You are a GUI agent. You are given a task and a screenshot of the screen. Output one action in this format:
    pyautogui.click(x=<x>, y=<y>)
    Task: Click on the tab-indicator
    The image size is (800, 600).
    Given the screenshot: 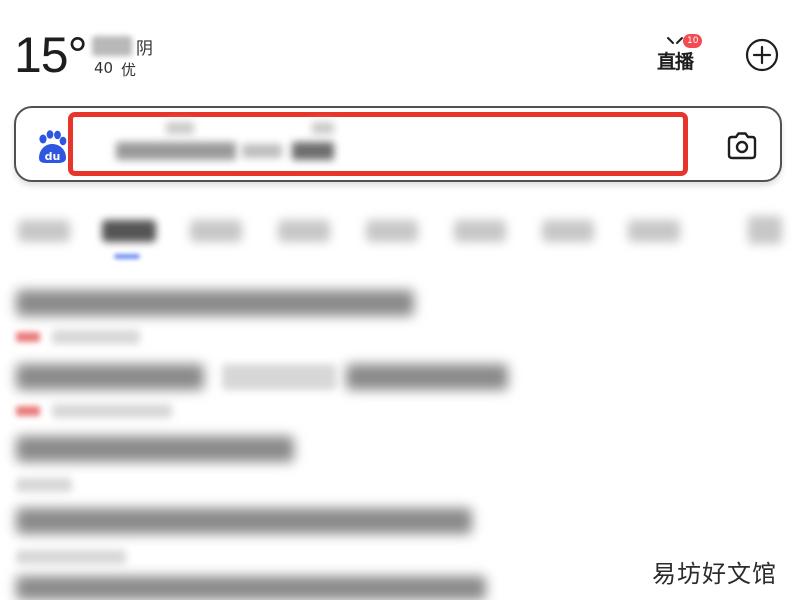 What is the action you would take?
    pyautogui.click(x=127, y=256)
    